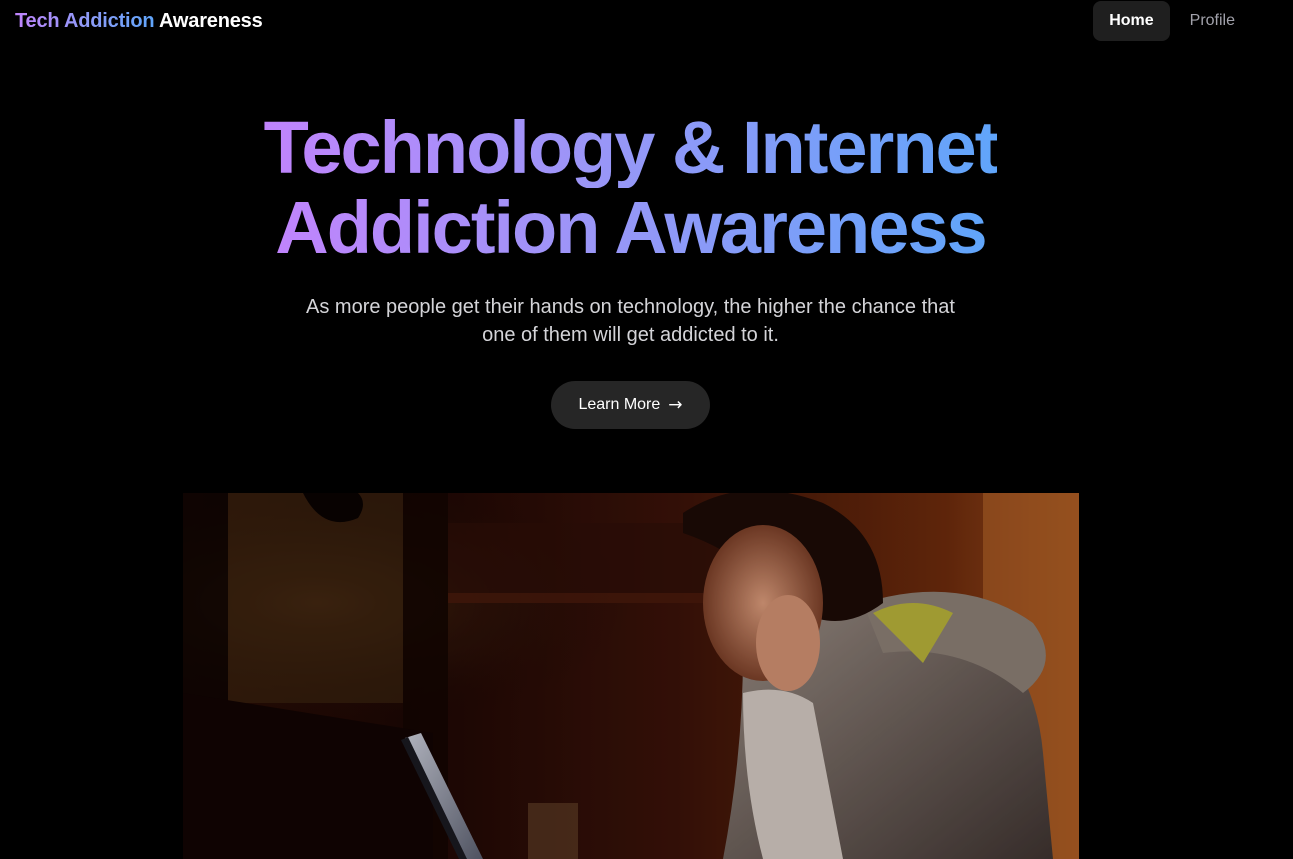  What do you see at coordinates (631, 227) in the screenshot?
I see `hero-title-line-2: Addiction Awareness` at bounding box center [631, 227].